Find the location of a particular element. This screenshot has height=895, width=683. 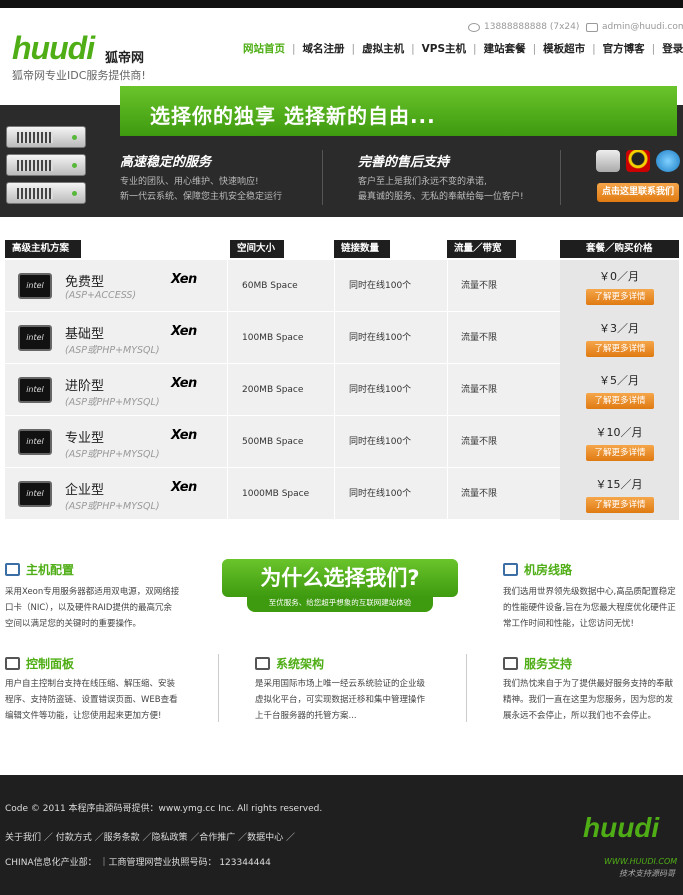

email-text: admin@huudi.com is located at coordinates (642, 27).